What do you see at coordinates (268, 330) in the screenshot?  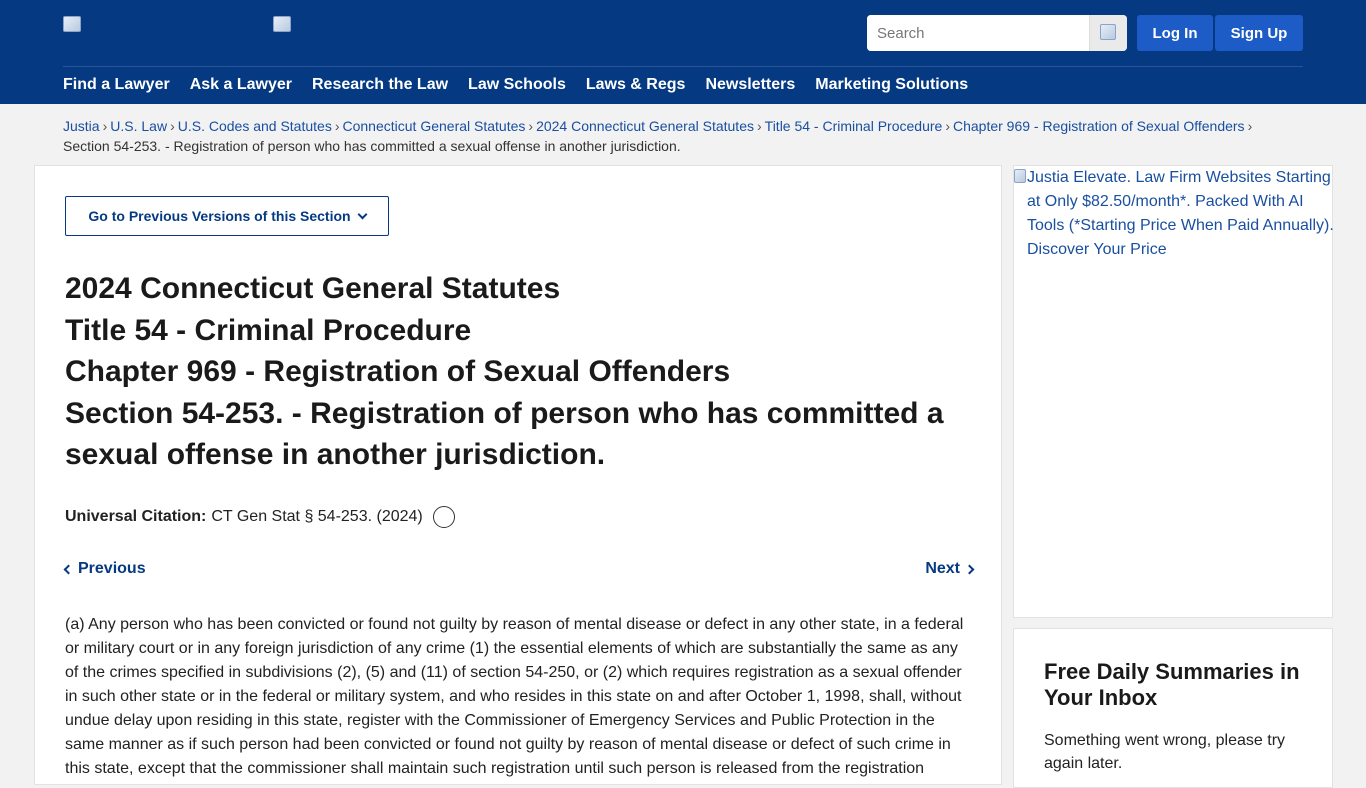 I see `title-title: Title 54 - Criminal Procedure` at bounding box center [268, 330].